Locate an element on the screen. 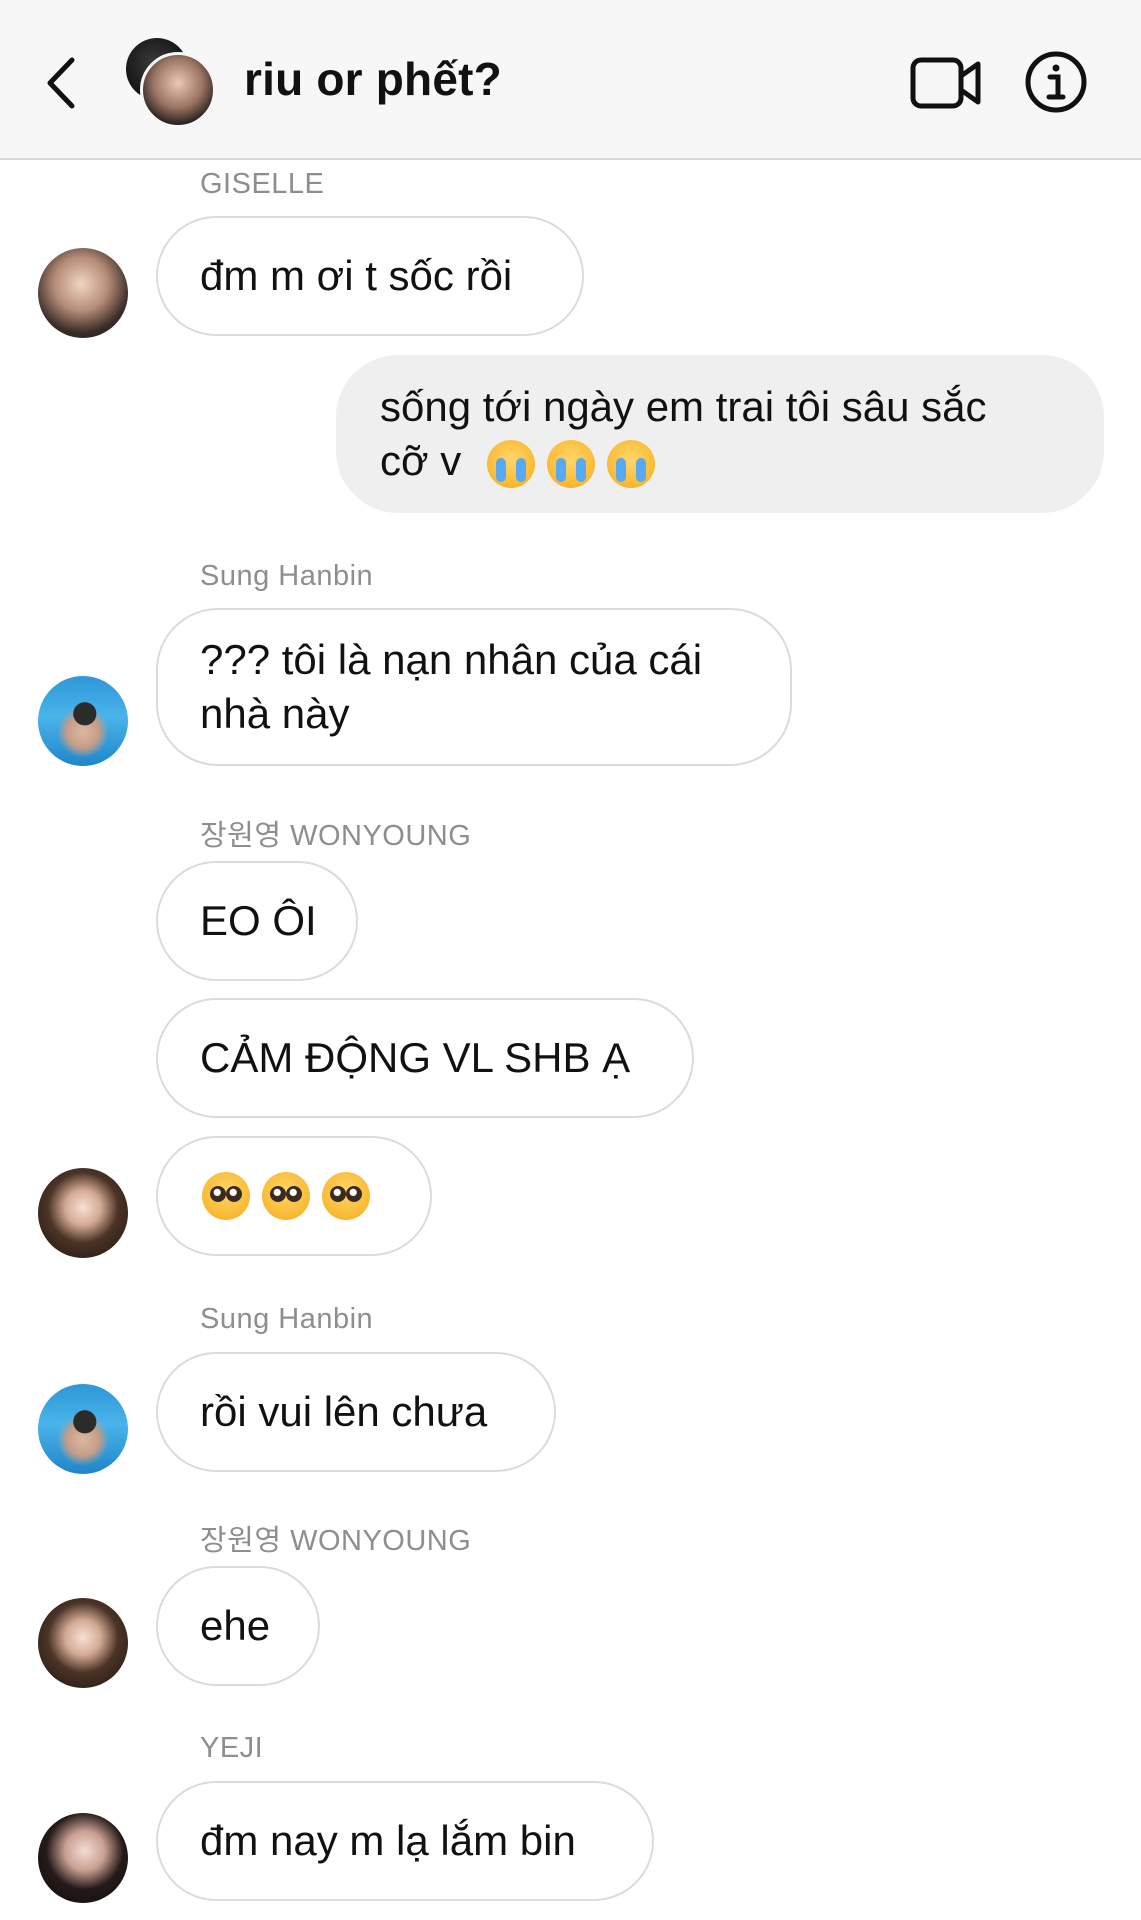 The width and height of the screenshot is (1141, 1920). sender-name-giselle: GISELLE is located at coordinates (262, 184).